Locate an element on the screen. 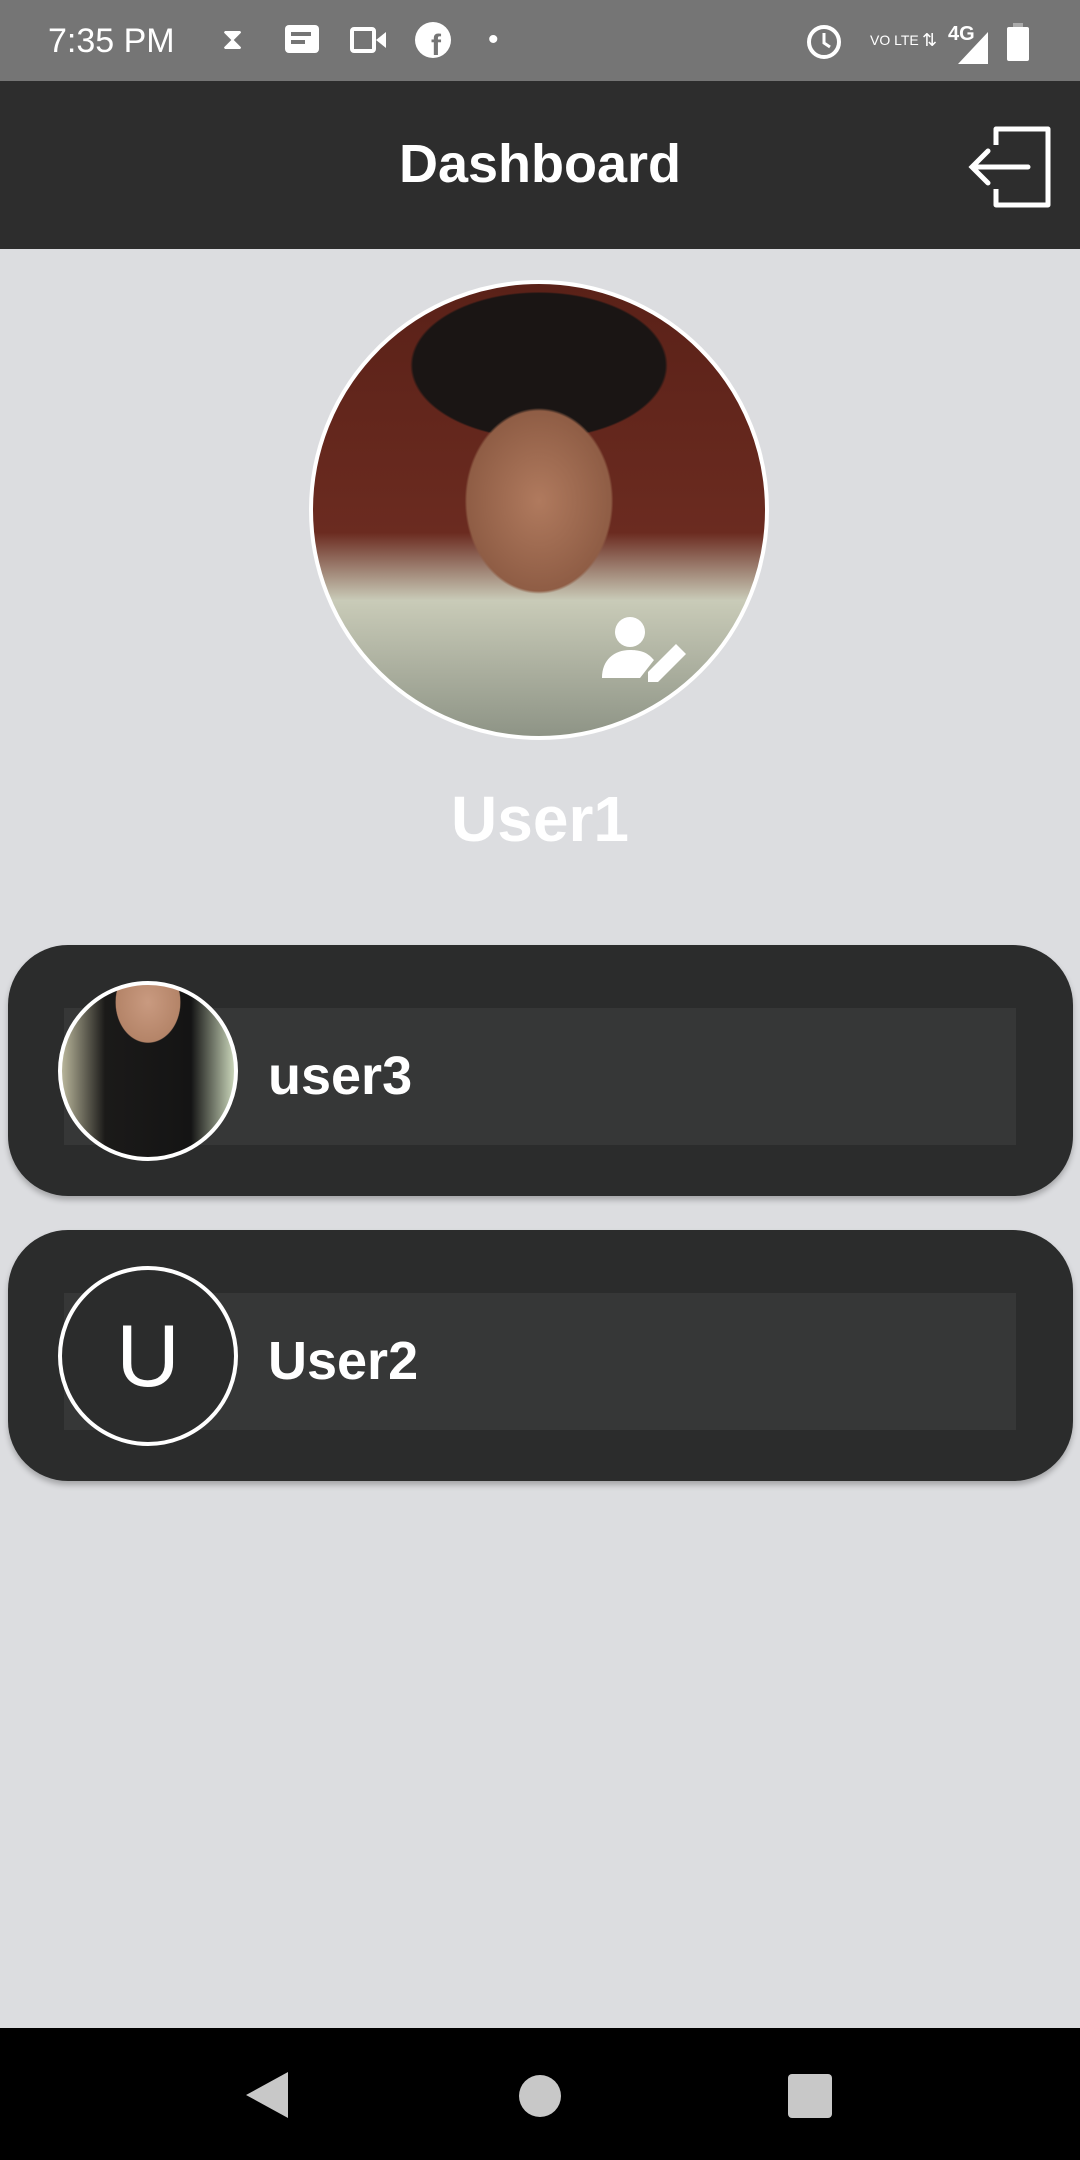 Image resolution: width=1080 pixels, height=2160 pixels. user-edit-icon is located at coordinates (645, 647).